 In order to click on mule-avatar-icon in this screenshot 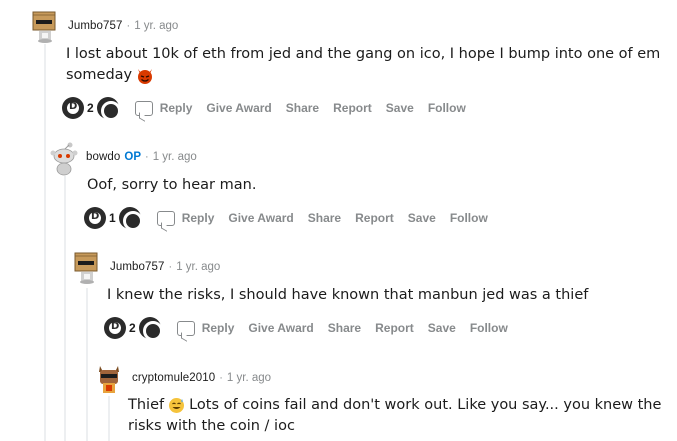, I will do `click(109, 379)`.